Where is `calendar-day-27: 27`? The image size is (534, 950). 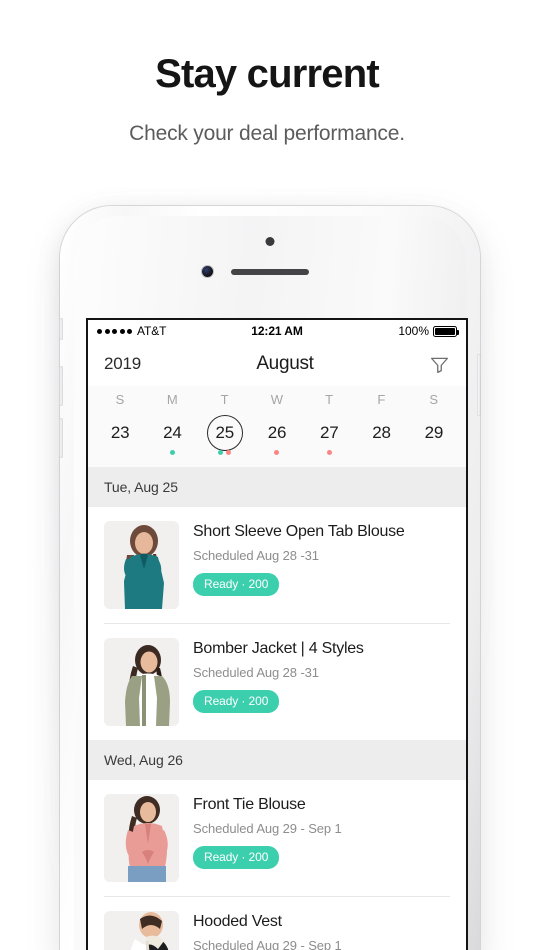
calendar-day-27: 27 is located at coordinates (329, 436).